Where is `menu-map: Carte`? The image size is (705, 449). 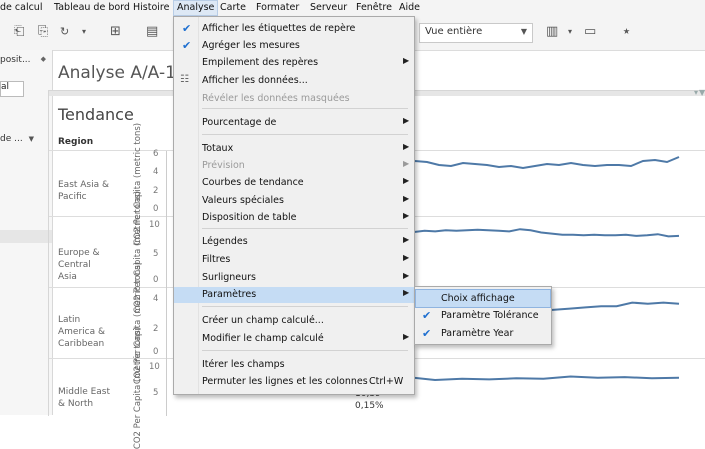
menu-map: Carte is located at coordinates (233, 7).